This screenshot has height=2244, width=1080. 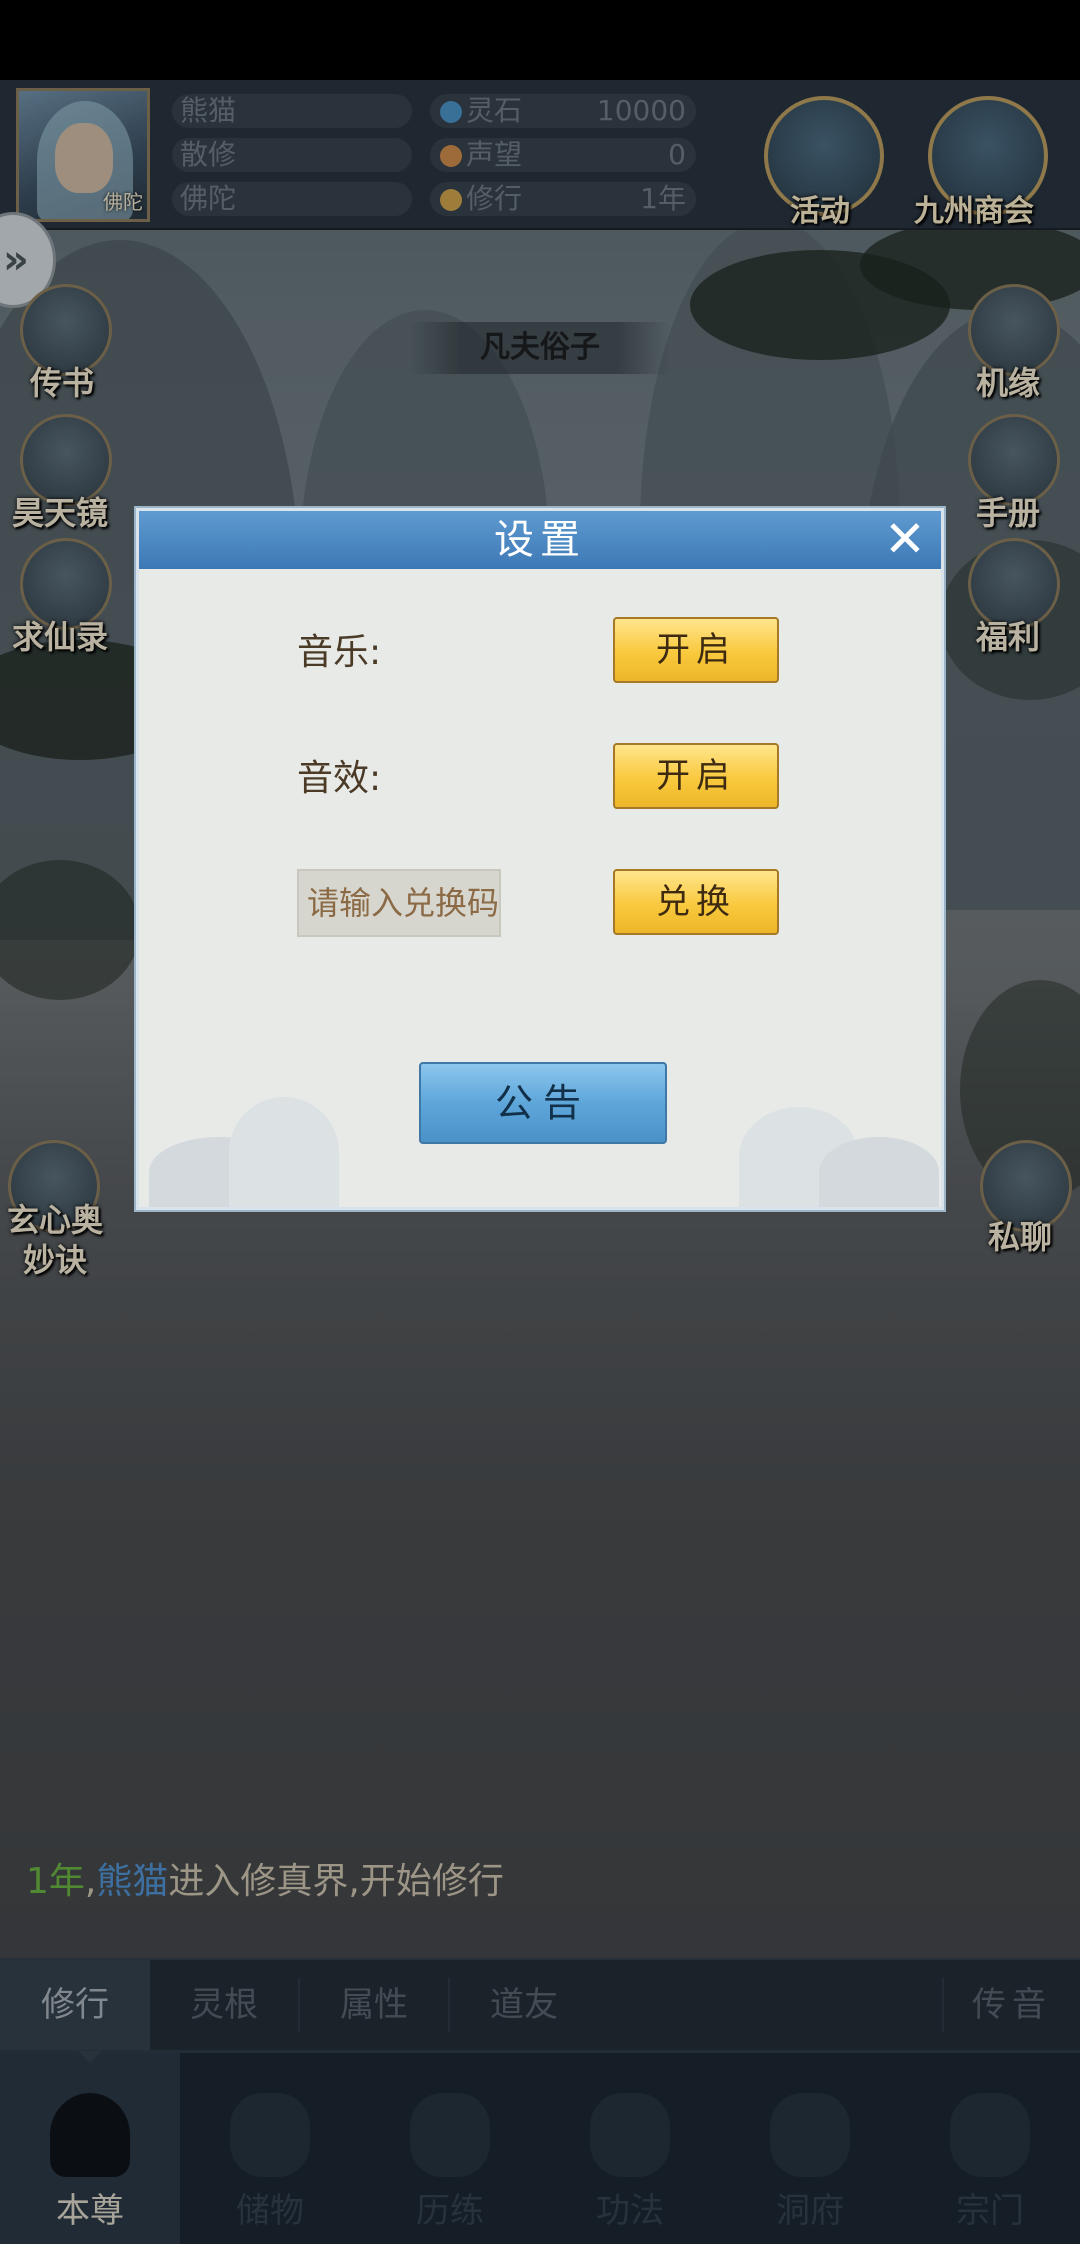 I want to click on close-icon: ✕, so click(x=905, y=539).